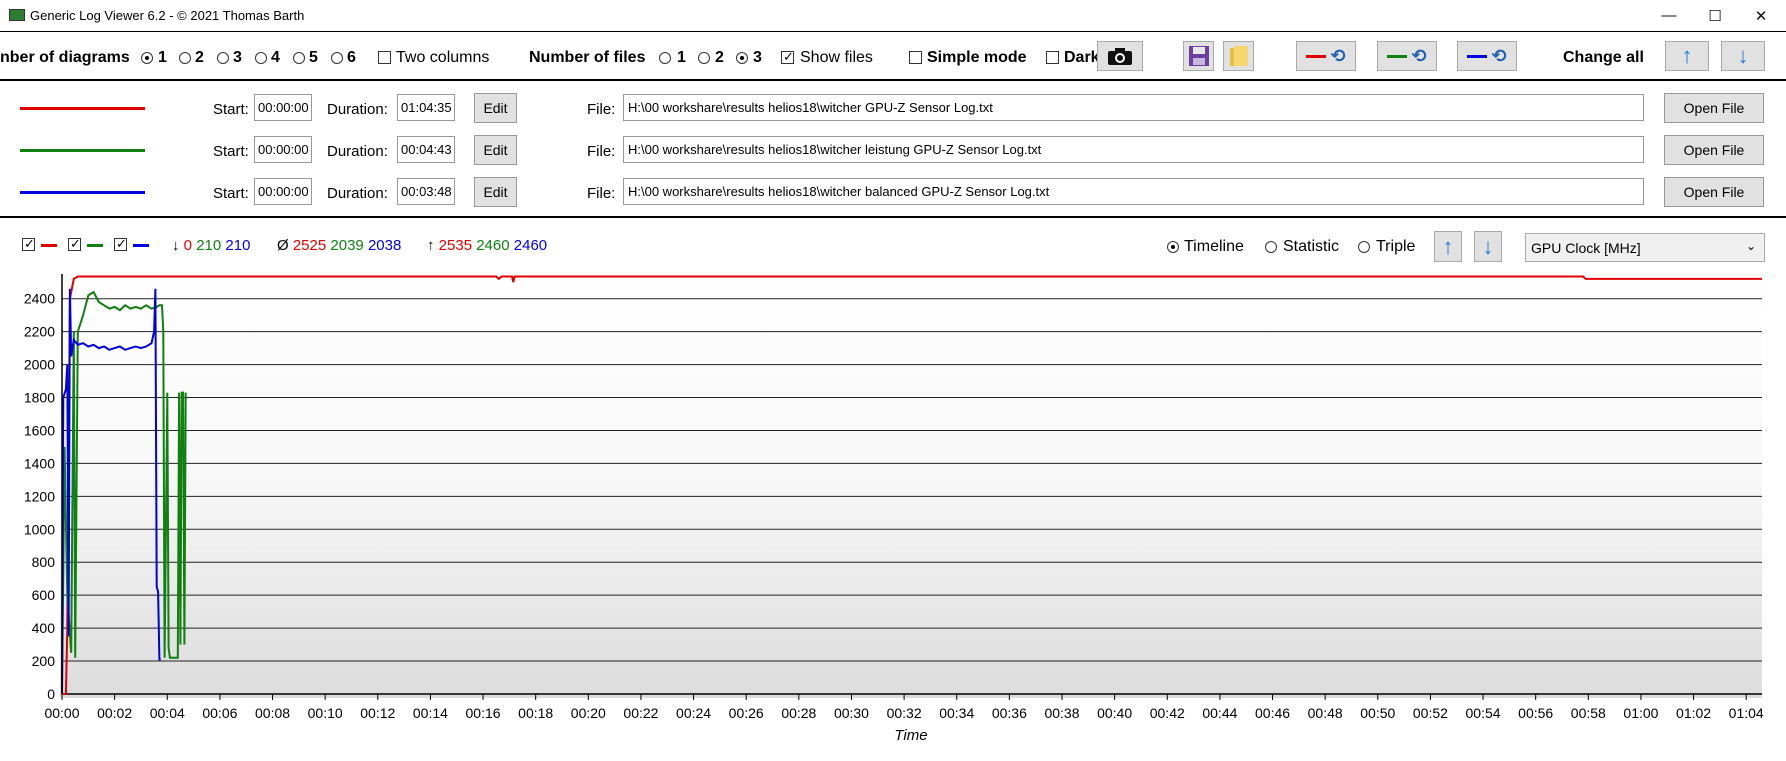 This screenshot has height=761, width=1786. I want to click on chart-up-button: ↑, so click(1448, 246).